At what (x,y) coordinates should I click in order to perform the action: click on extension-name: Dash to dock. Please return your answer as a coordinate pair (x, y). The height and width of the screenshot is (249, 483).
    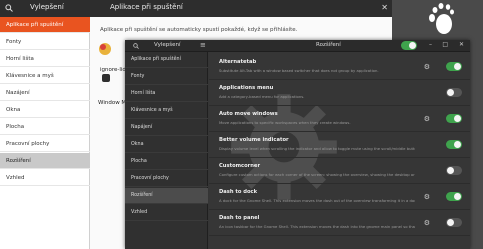
    Looking at the image, I should click on (238, 192).